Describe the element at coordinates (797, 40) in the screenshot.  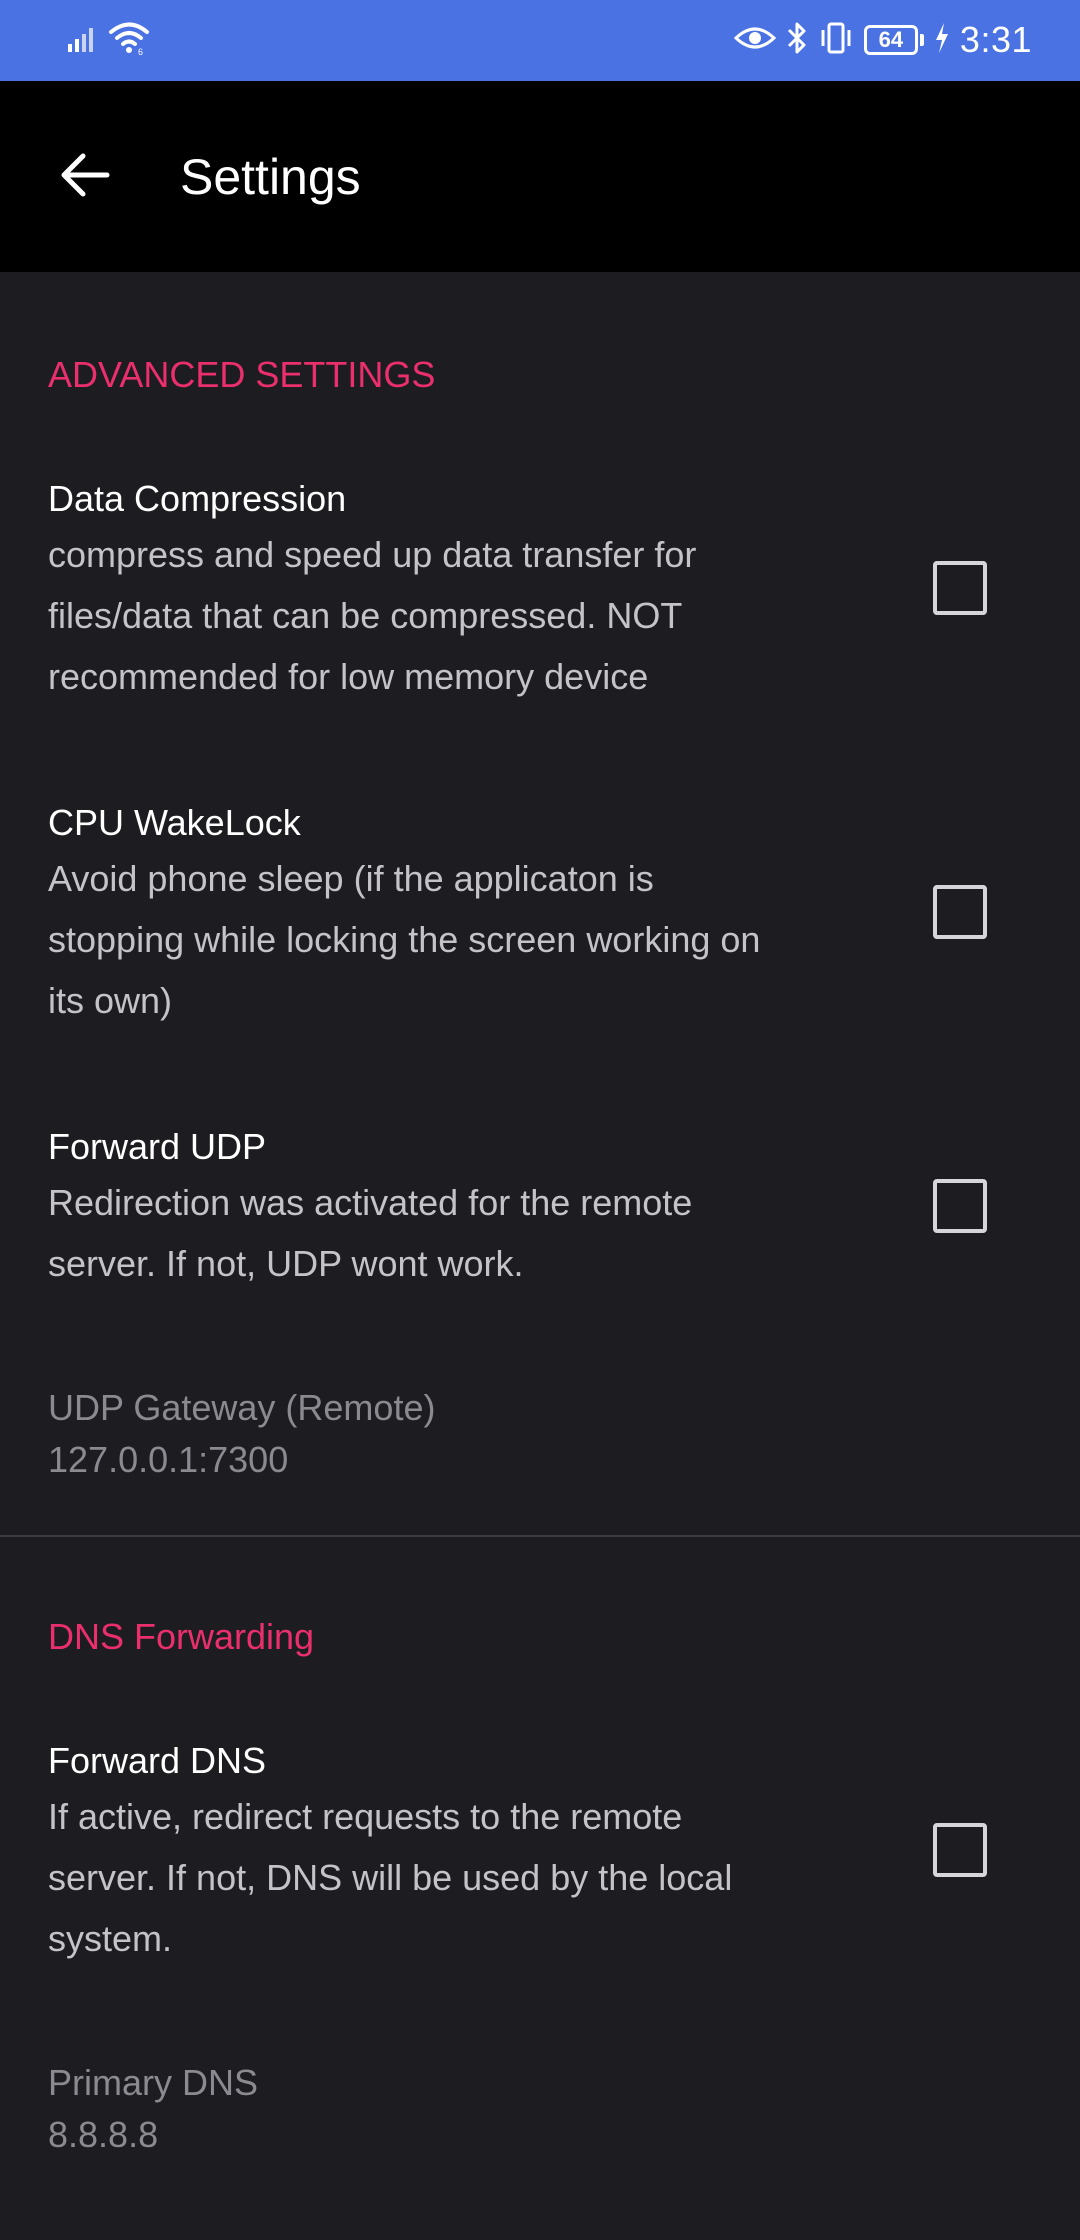
I see `bluetooth-icon` at that location.